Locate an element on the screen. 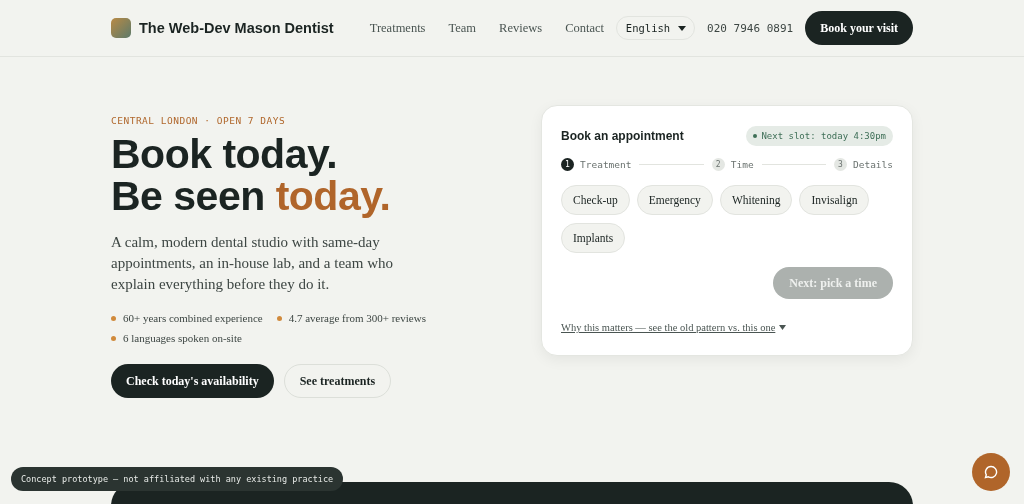  nav-link: Treatments is located at coordinates (397, 28).